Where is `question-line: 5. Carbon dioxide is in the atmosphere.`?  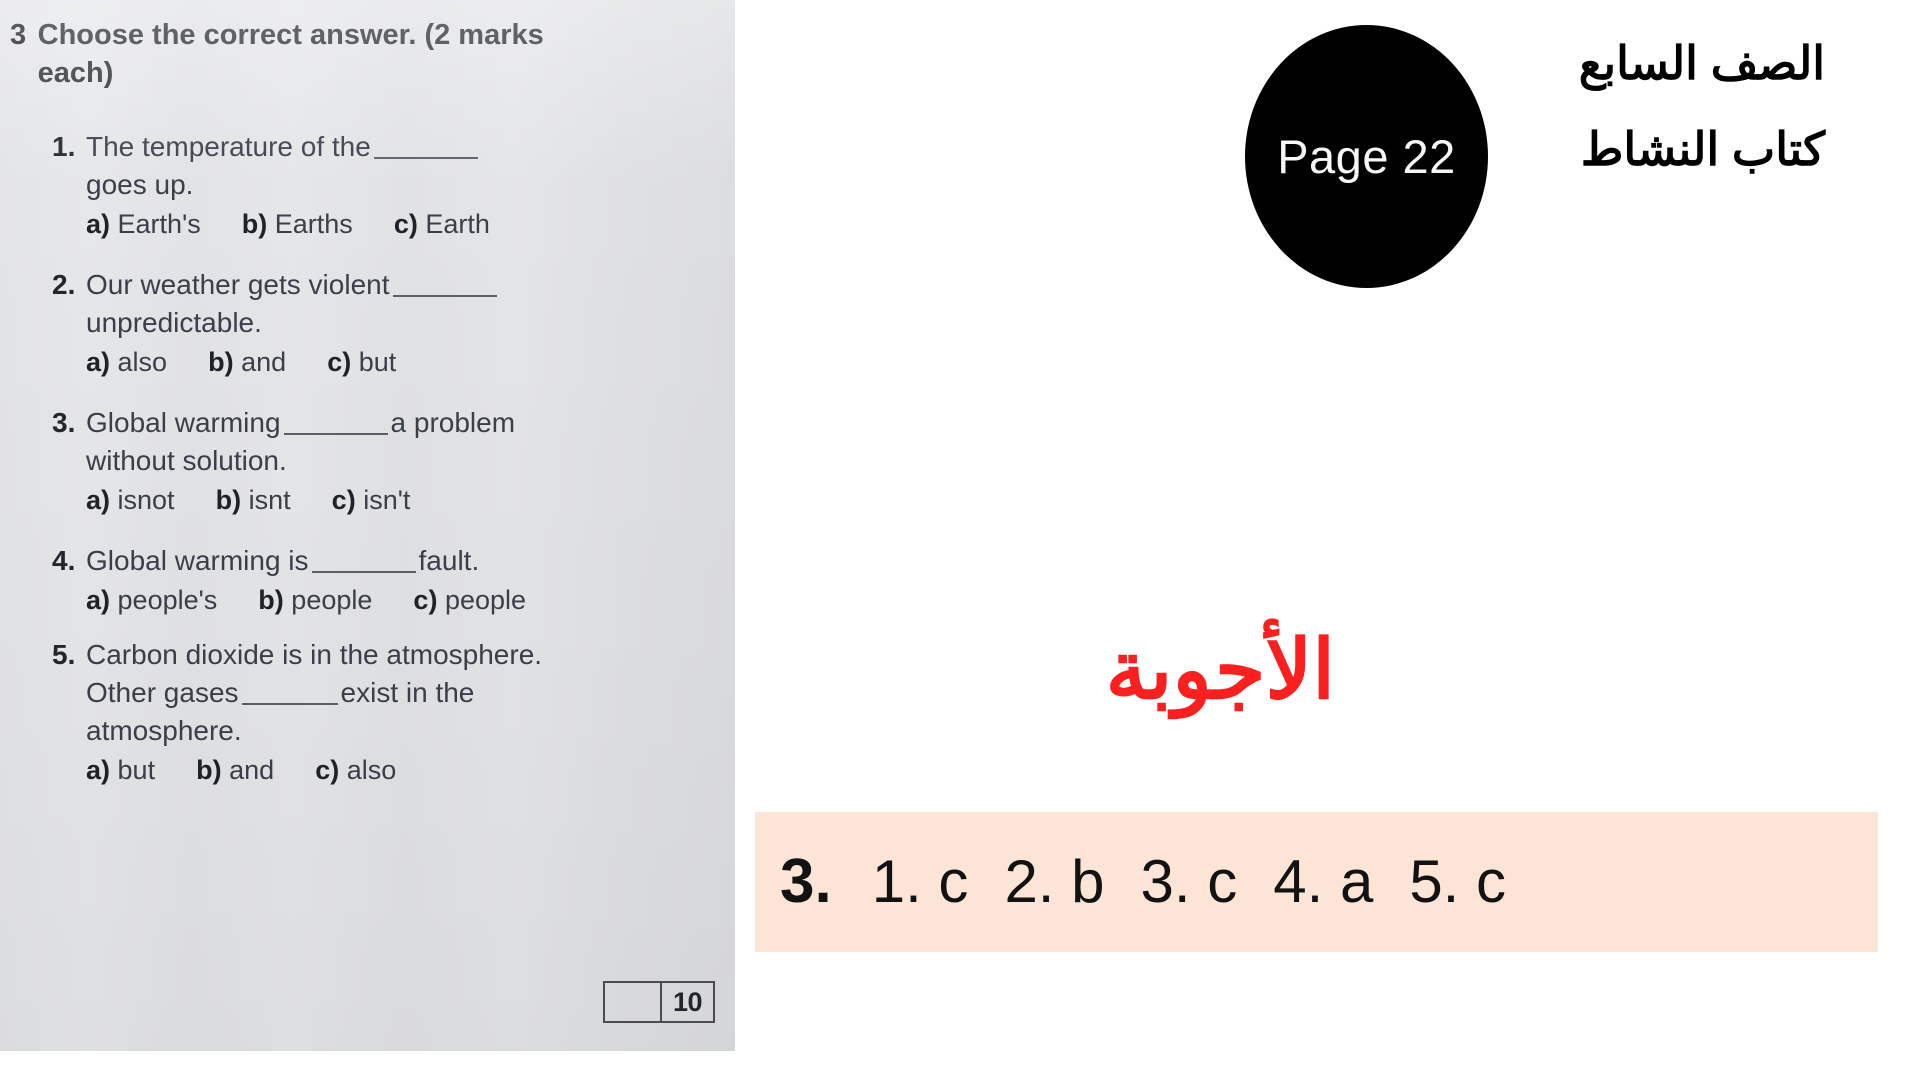
question-line: 5. Carbon dioxide is in the atmosphere. is located at coordinates (393, 655).